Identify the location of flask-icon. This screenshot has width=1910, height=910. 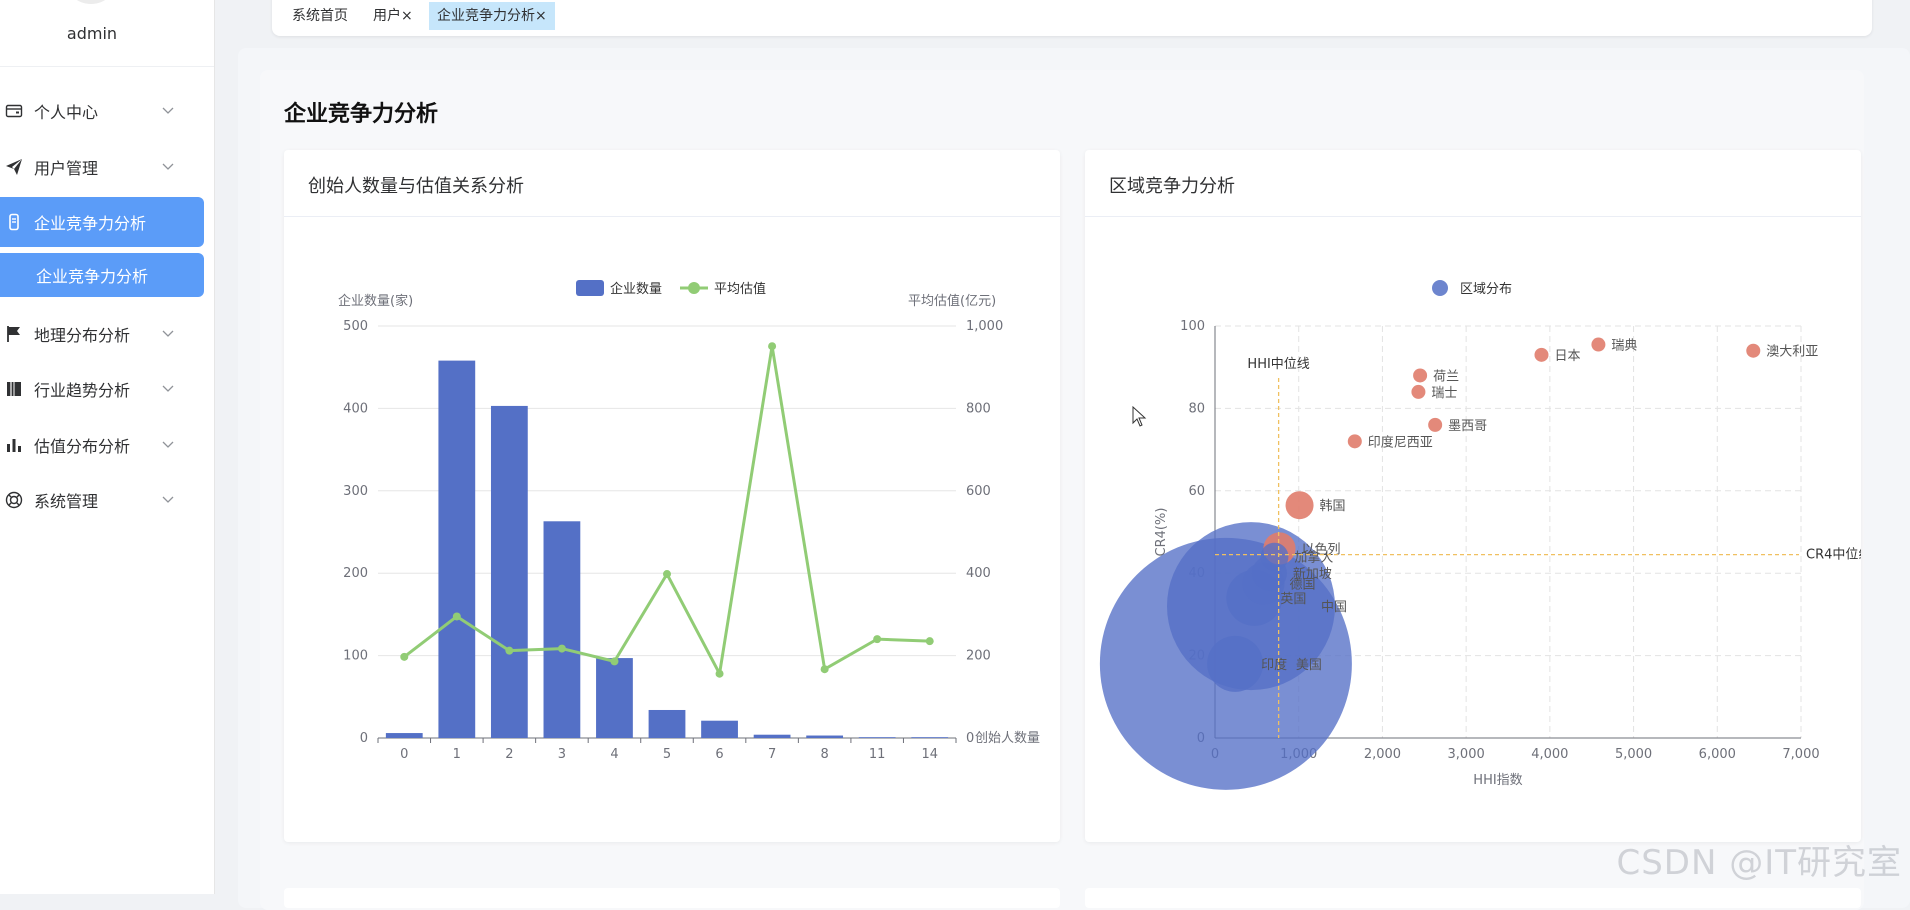
(14, 222).